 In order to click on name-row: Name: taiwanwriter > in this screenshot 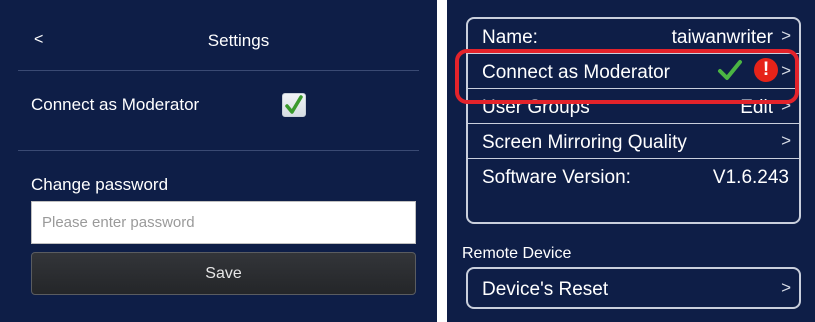, I will do `click(633, 36)`.